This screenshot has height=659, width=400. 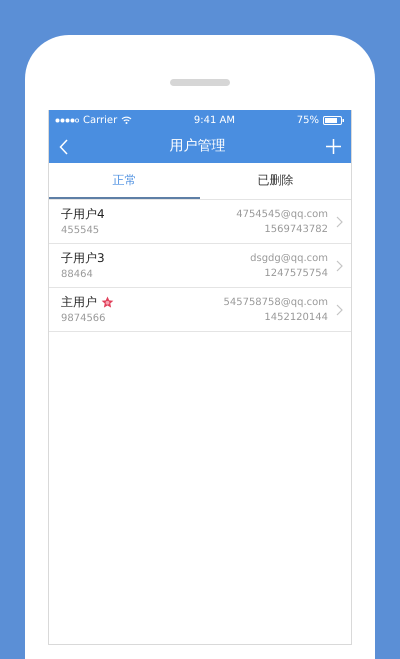 What do you see at coordinates (200, 222) in the screenshot?
I see `user-row: 子用户4 455545 4754545@qq.com 1569743782` at bounding box center [200, 222].